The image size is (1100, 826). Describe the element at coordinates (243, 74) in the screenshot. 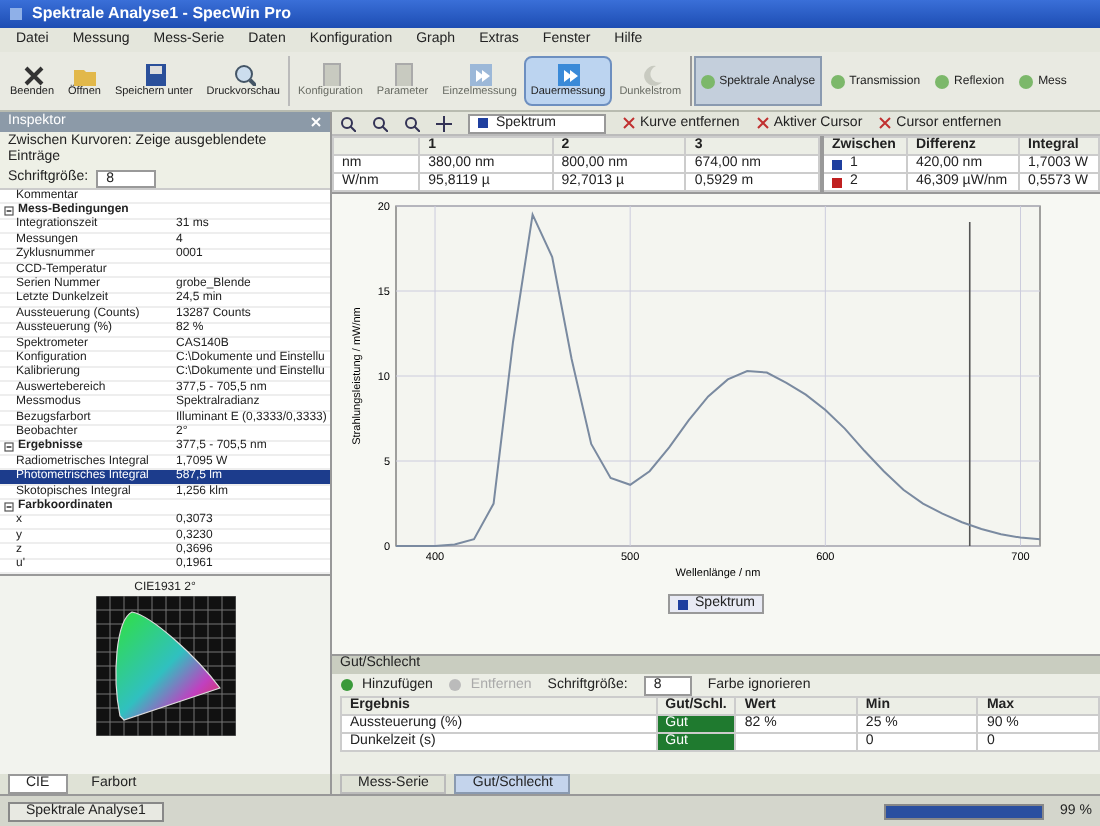

I see `magnifier-icon` at that location.